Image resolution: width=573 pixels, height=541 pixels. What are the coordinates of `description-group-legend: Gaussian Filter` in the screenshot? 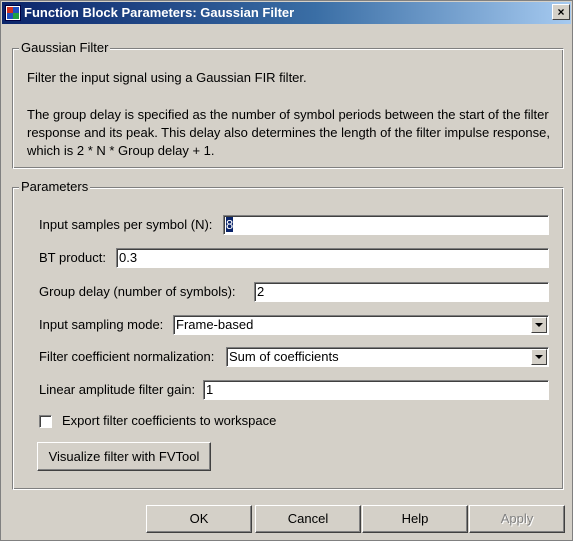 It's located at (65, 48).